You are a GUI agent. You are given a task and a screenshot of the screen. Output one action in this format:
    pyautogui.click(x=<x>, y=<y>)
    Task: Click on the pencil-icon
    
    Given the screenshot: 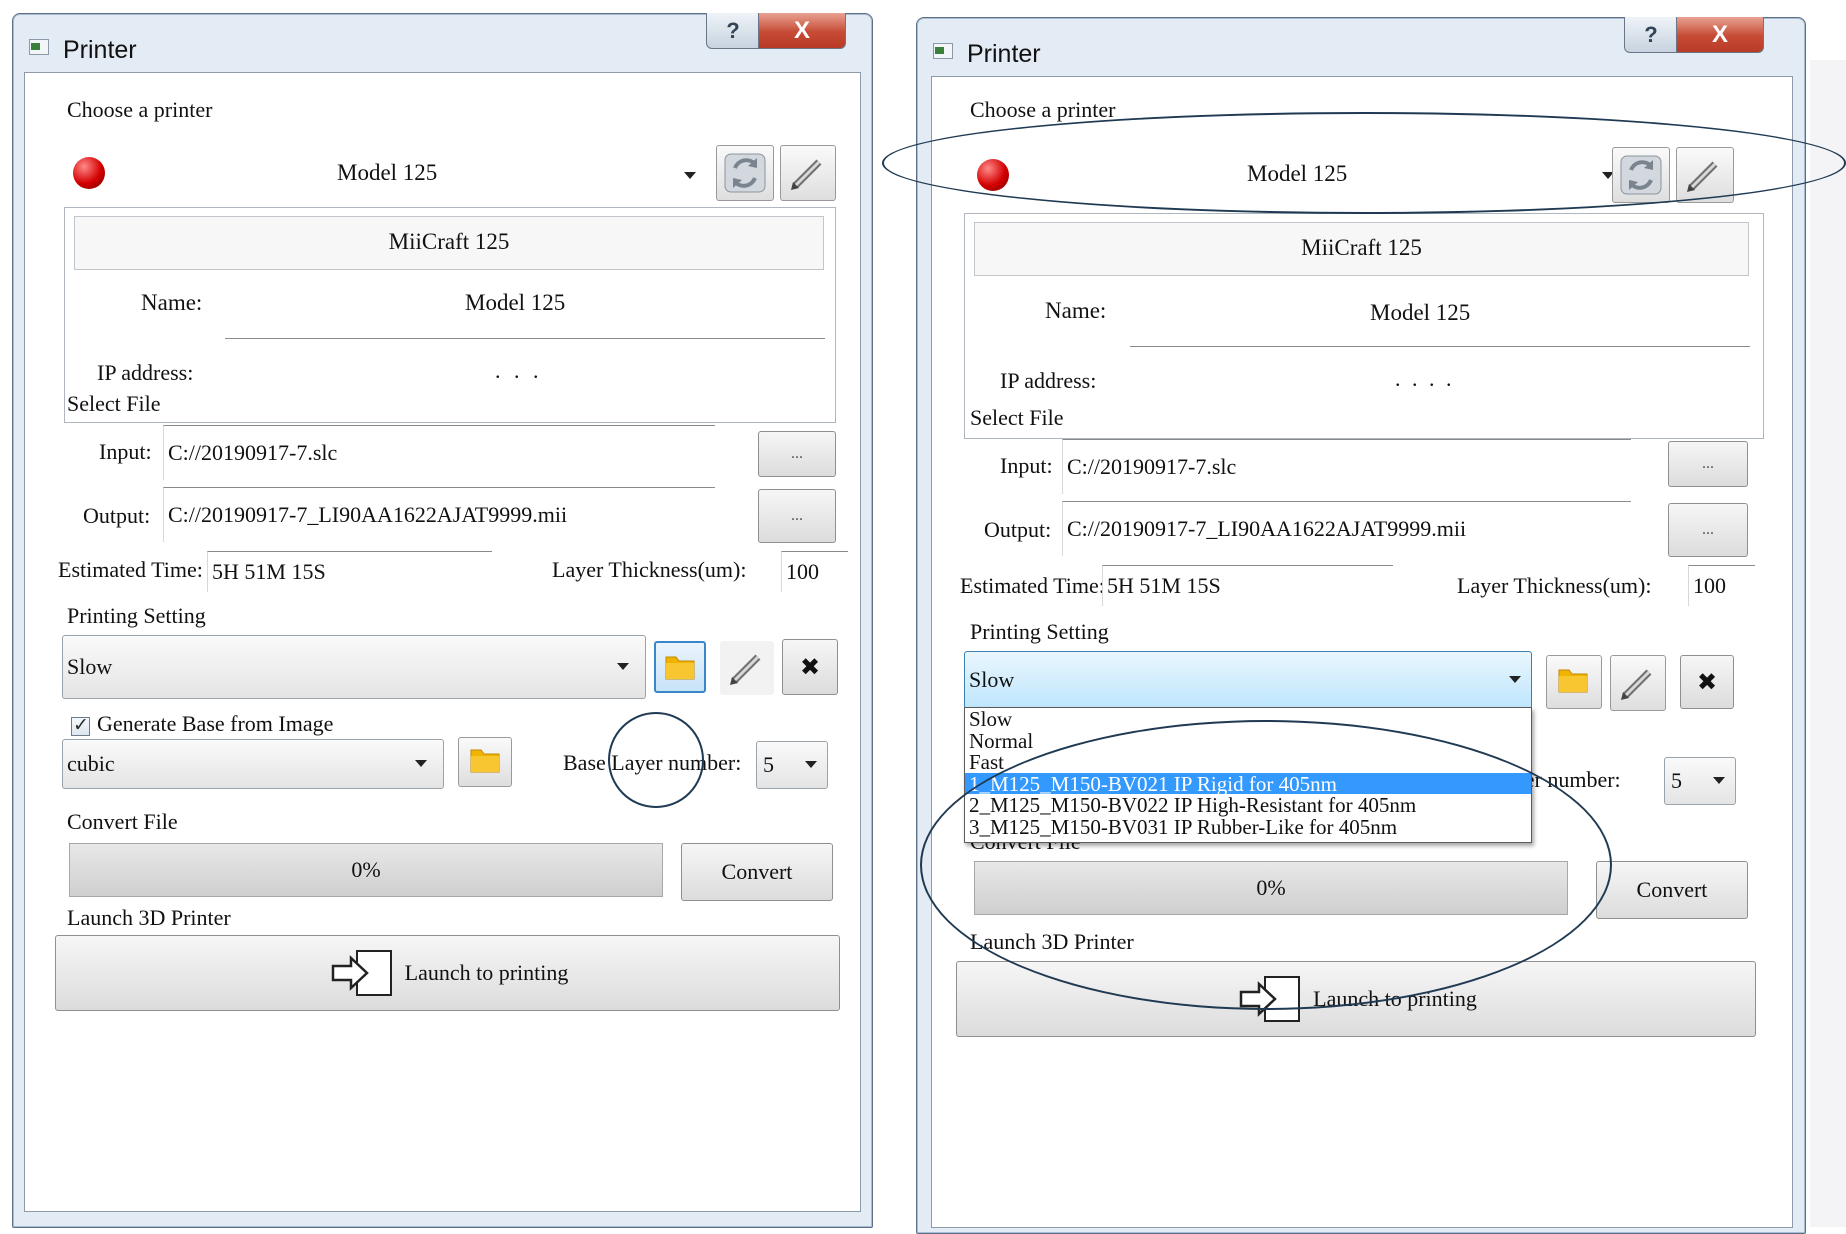 What is the action you would take?
    pyautogui.click(x=745, y=669)
    